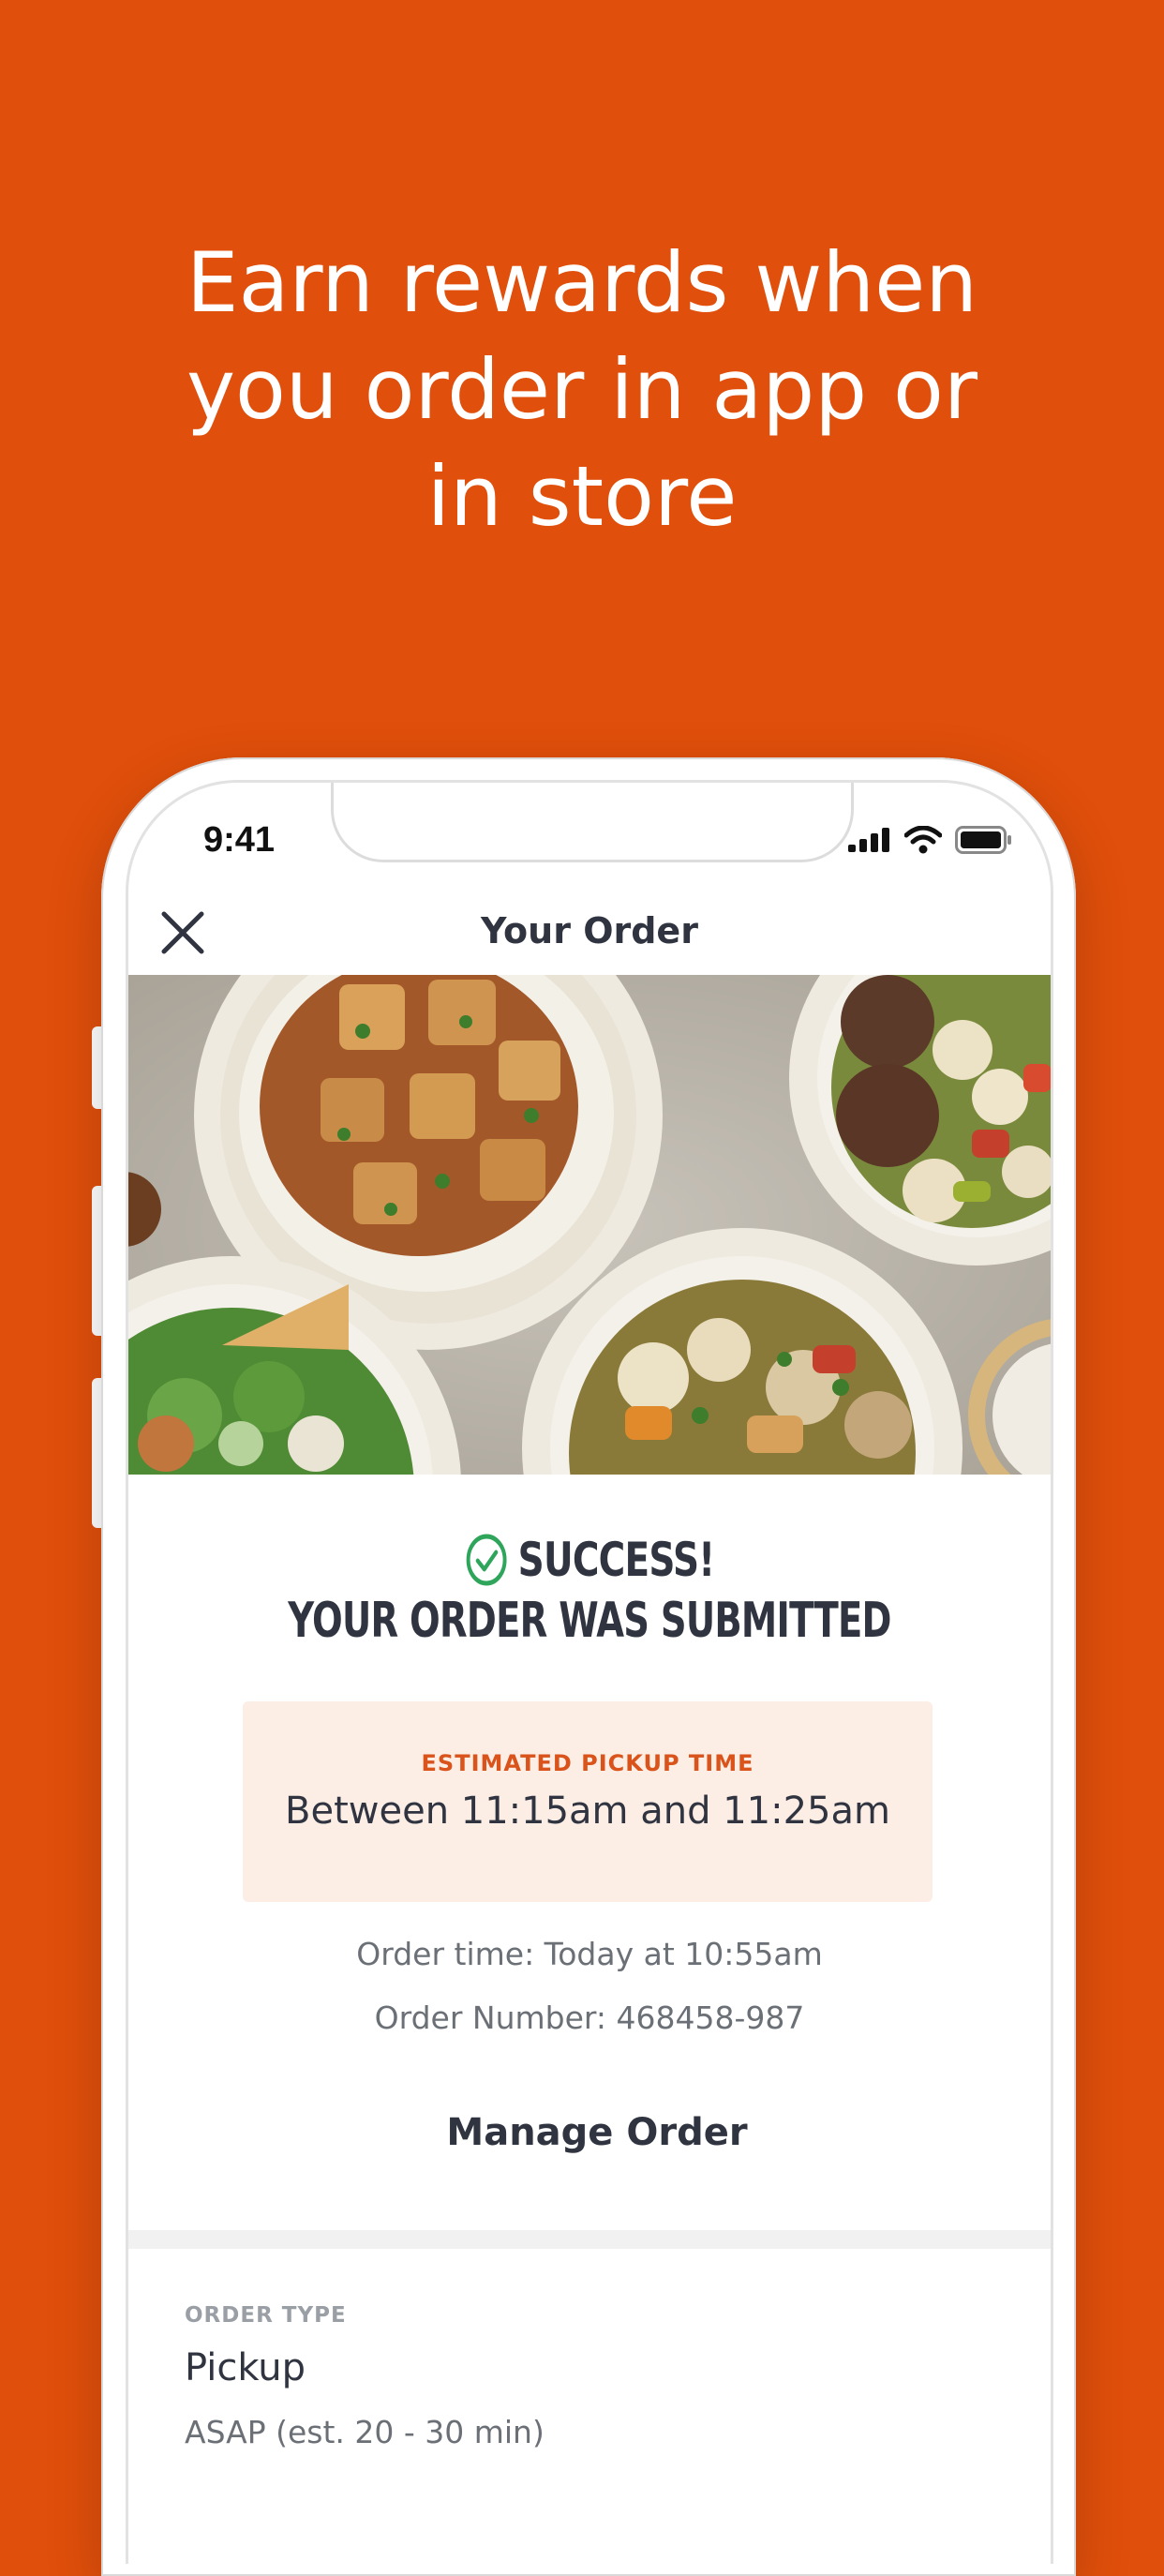  Describe the element at coordinates (590, 2018) in the screenshot. I see `order-number: Order Number: 468458-987` at that location.